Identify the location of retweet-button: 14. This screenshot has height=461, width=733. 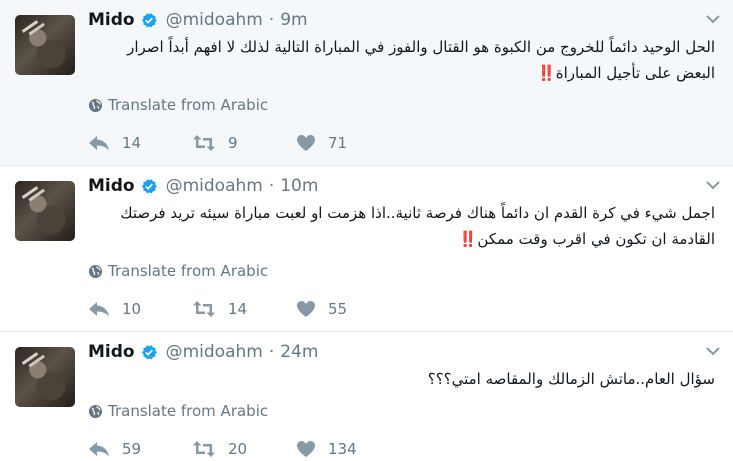
(244, 309).